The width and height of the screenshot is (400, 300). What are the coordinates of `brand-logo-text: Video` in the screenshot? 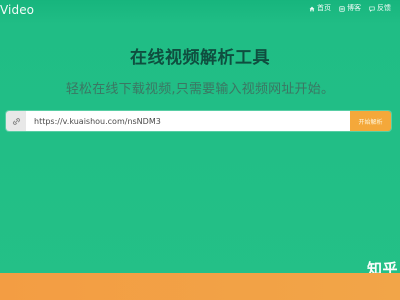 It's located at (17, 10).